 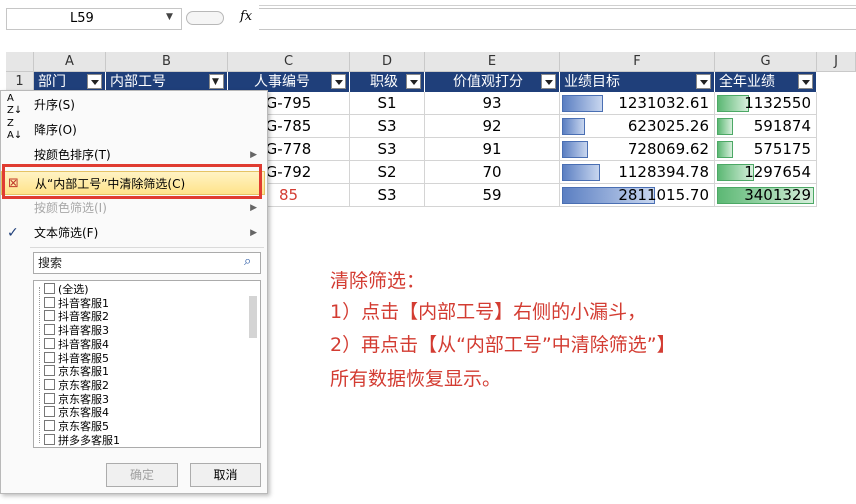 What do you see at coordinates (492, 103) in the screenshot?
I see `cell-score: 93` at bounding box center [492, 103].